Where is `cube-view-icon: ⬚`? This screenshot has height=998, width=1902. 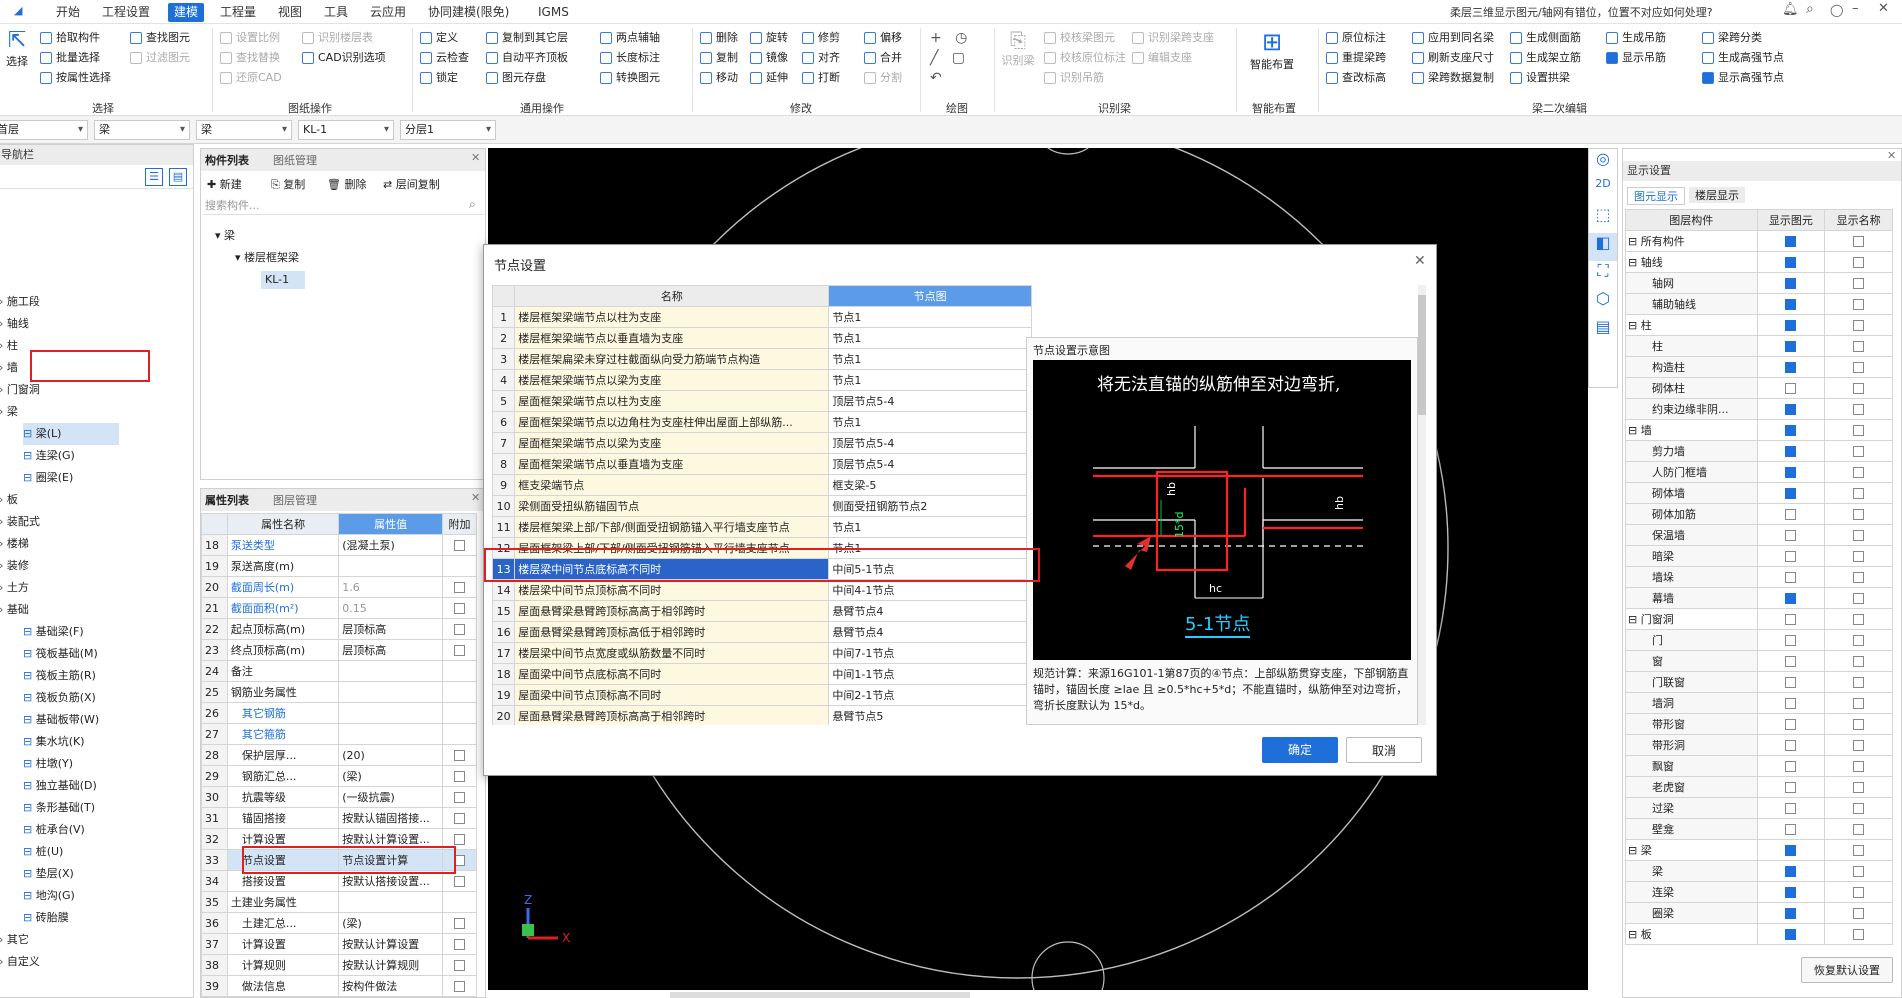 cube-view-icon: ⬚ is located at coordinates (1603, 219).